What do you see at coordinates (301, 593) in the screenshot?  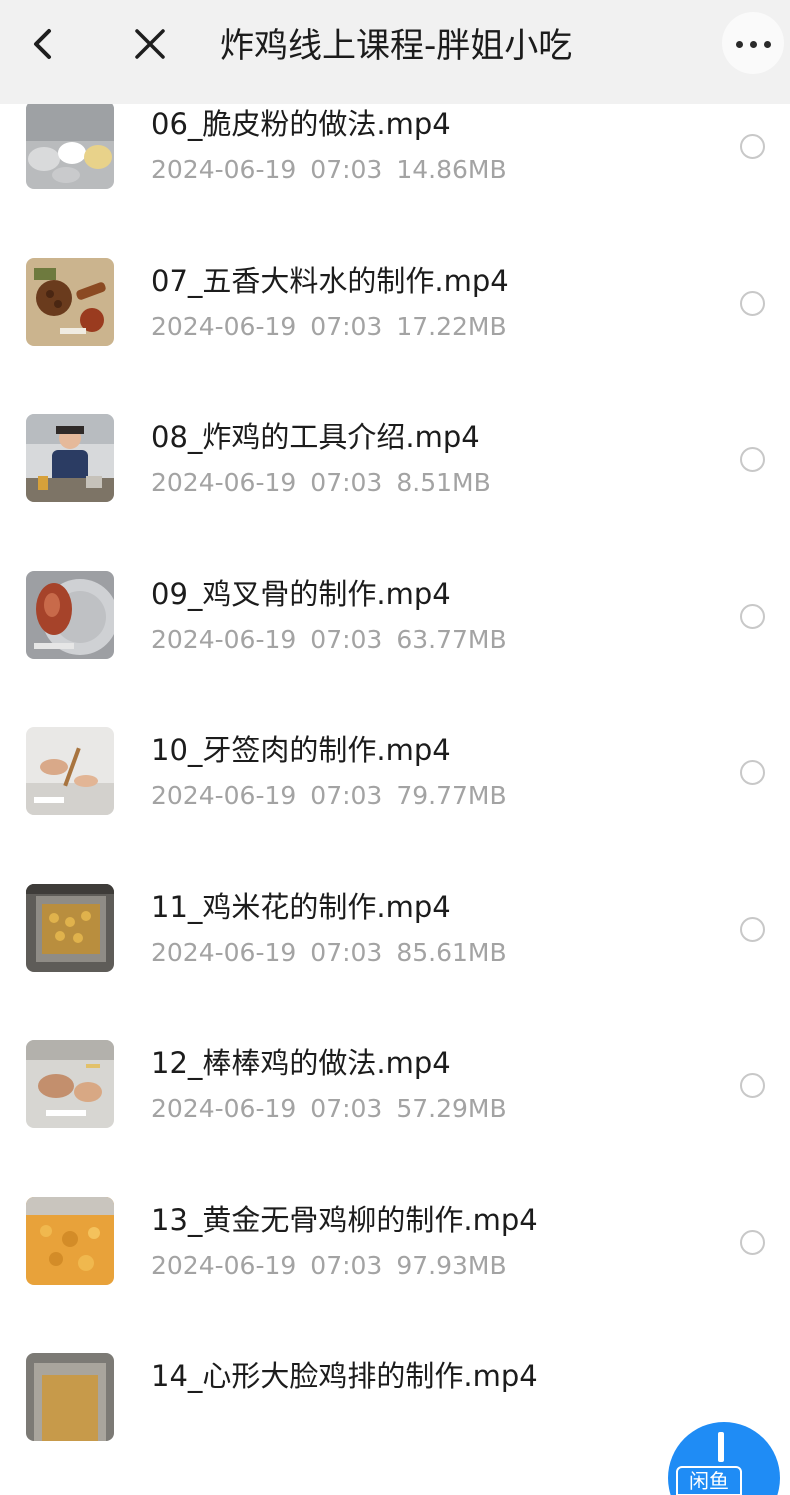 I see `file-name: 09_鸡叉骨的制作.mp4` at bounding box center [301, 593].